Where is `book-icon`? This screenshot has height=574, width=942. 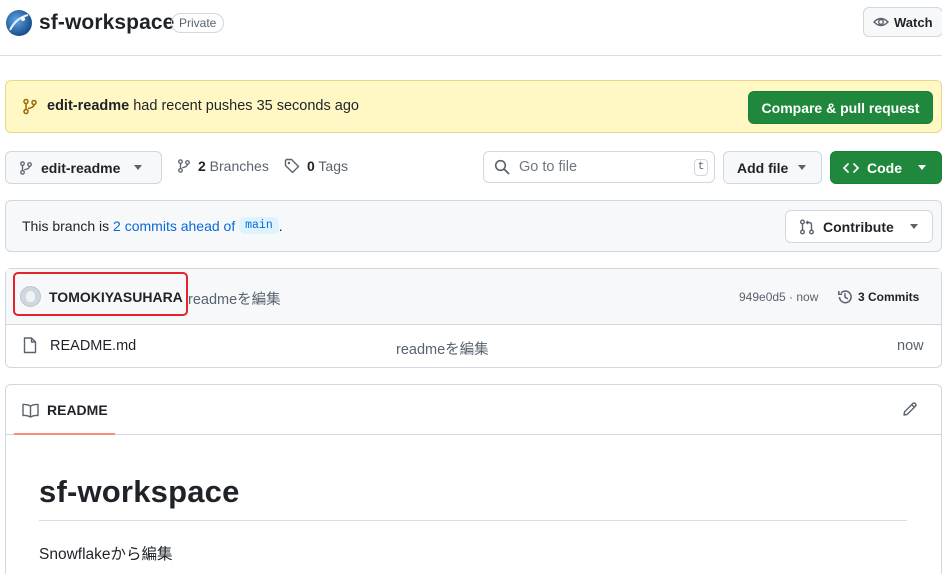 book-icon is located at coordinates (30, 410).